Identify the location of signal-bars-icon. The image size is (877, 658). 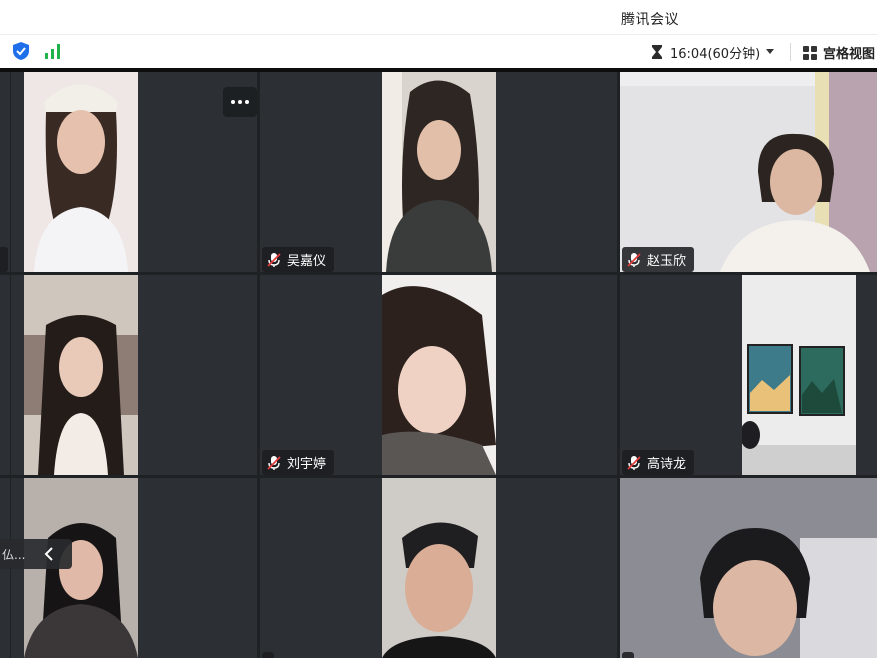
(53, 51).